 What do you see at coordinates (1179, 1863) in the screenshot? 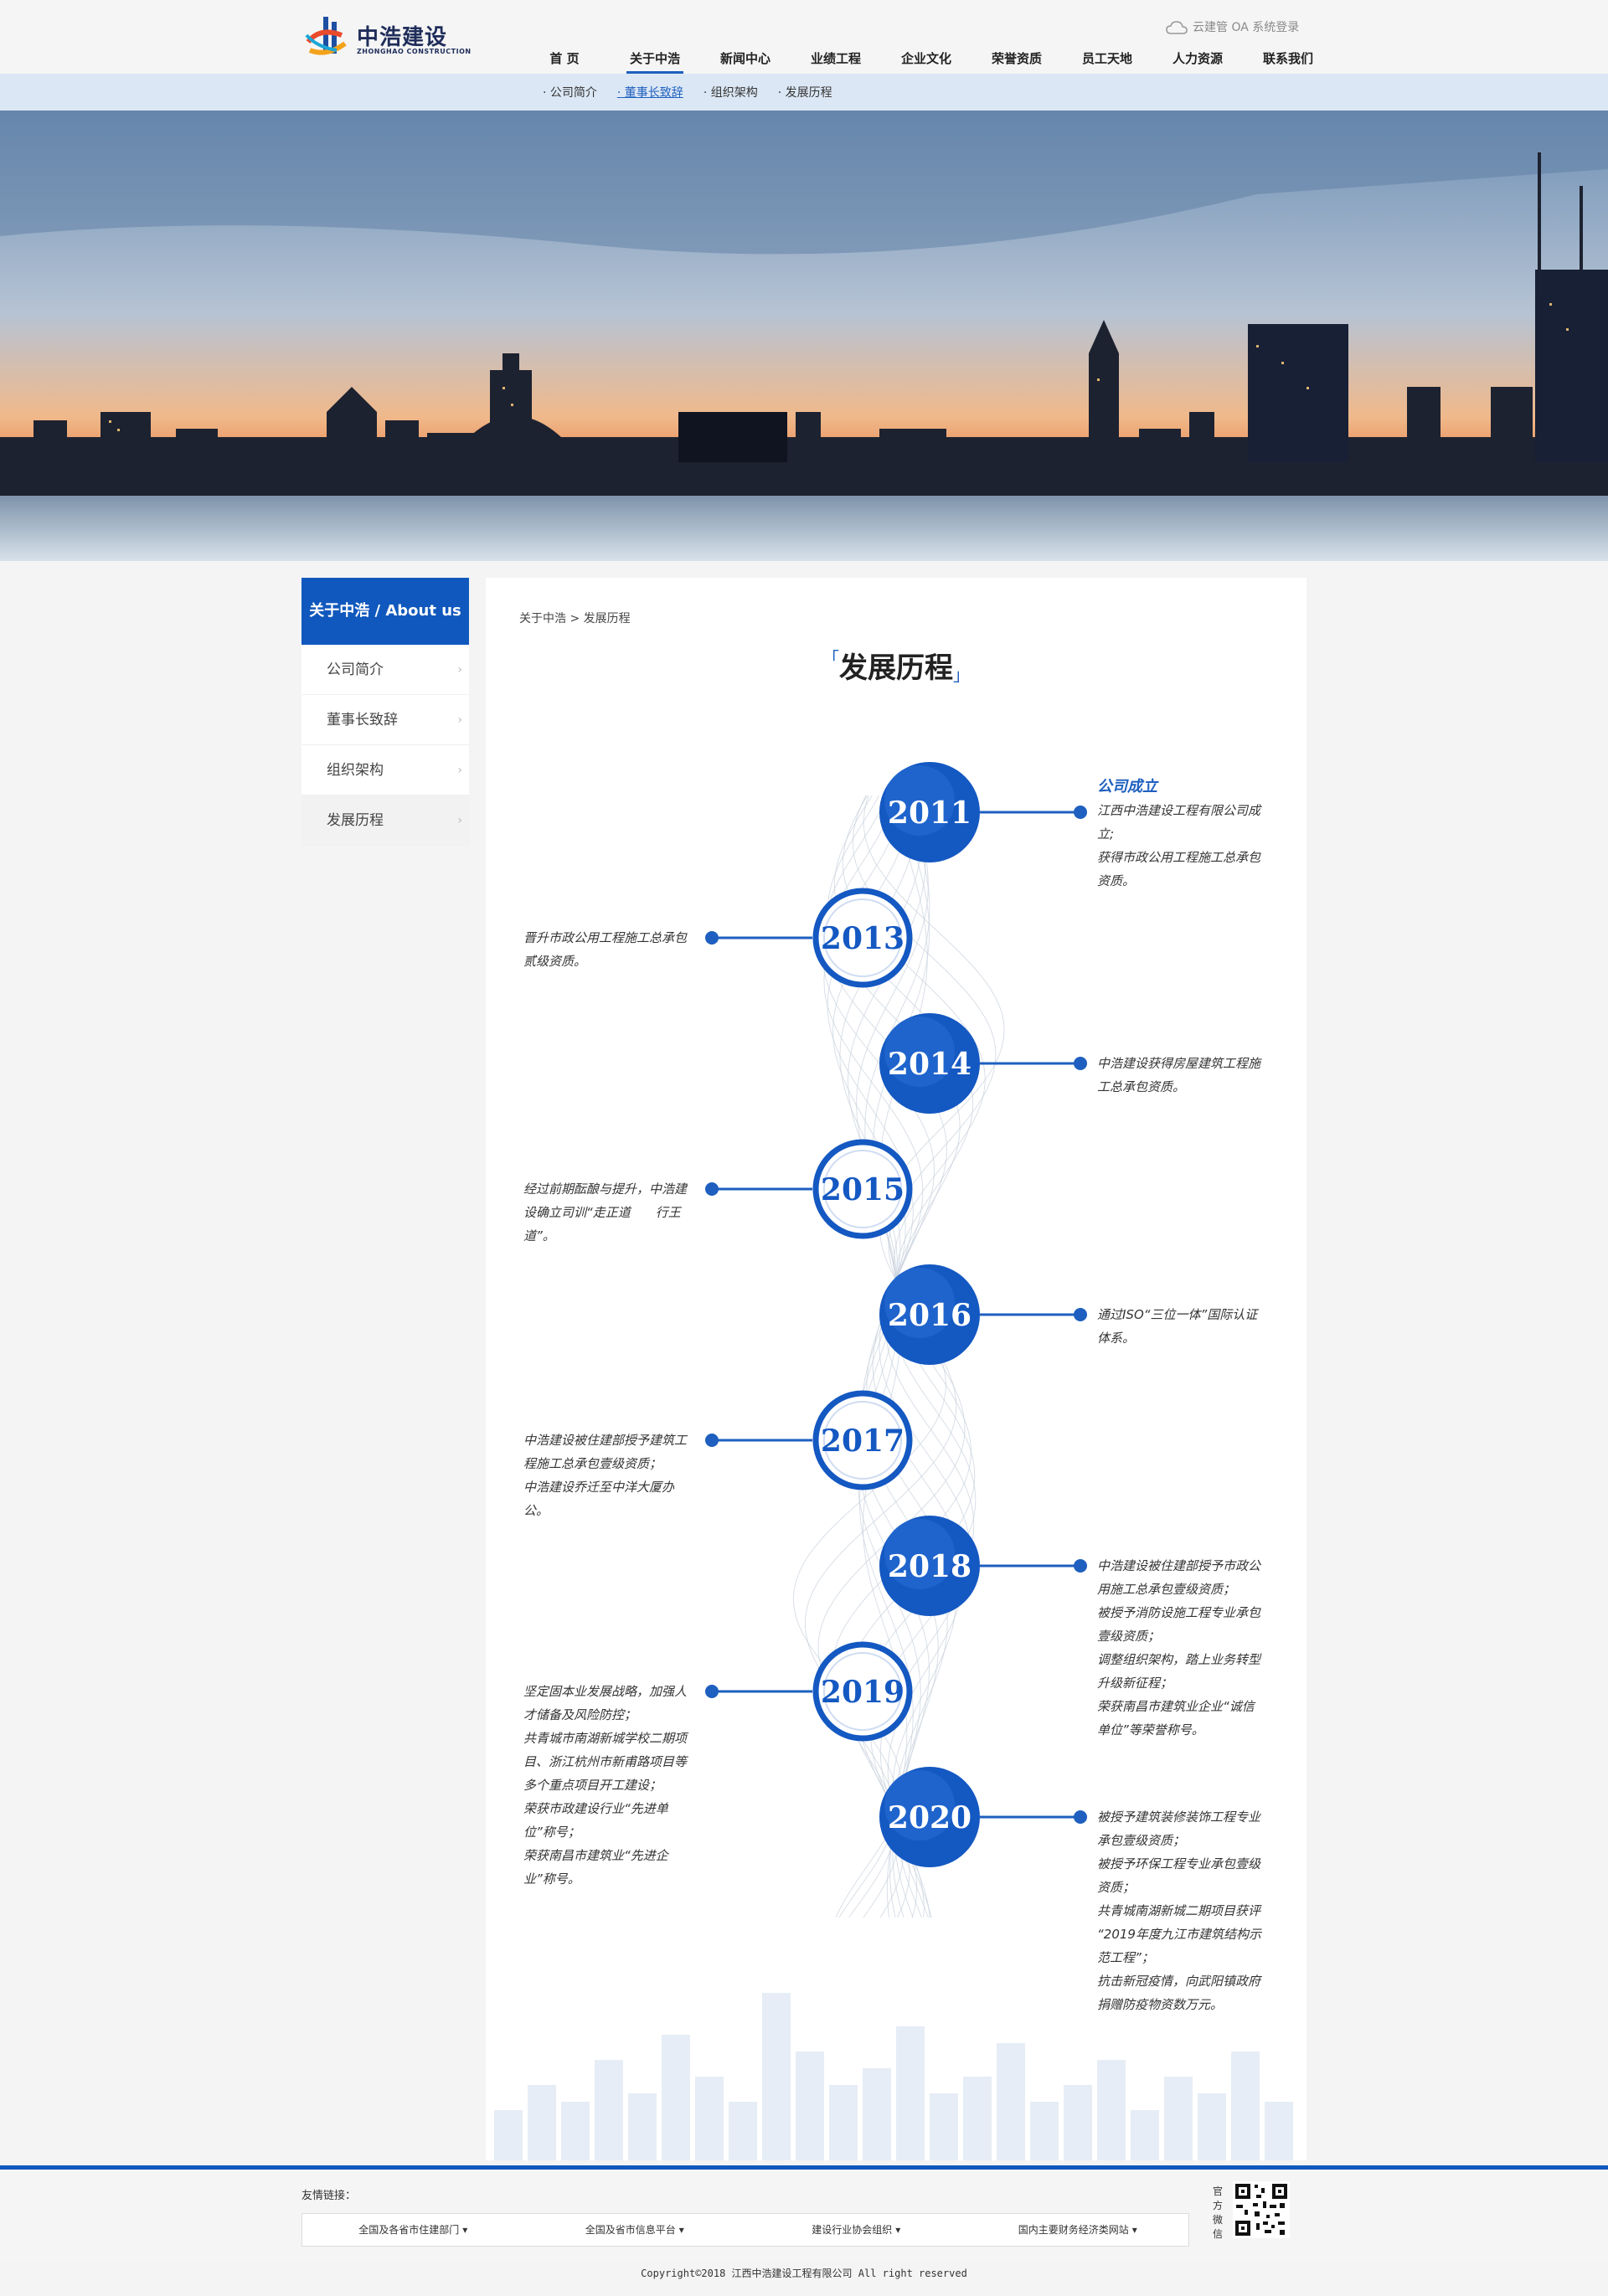
I see `timeline-event-line: 被授予环保工程专业承包壹级` at bounding box center [1179, 1863].